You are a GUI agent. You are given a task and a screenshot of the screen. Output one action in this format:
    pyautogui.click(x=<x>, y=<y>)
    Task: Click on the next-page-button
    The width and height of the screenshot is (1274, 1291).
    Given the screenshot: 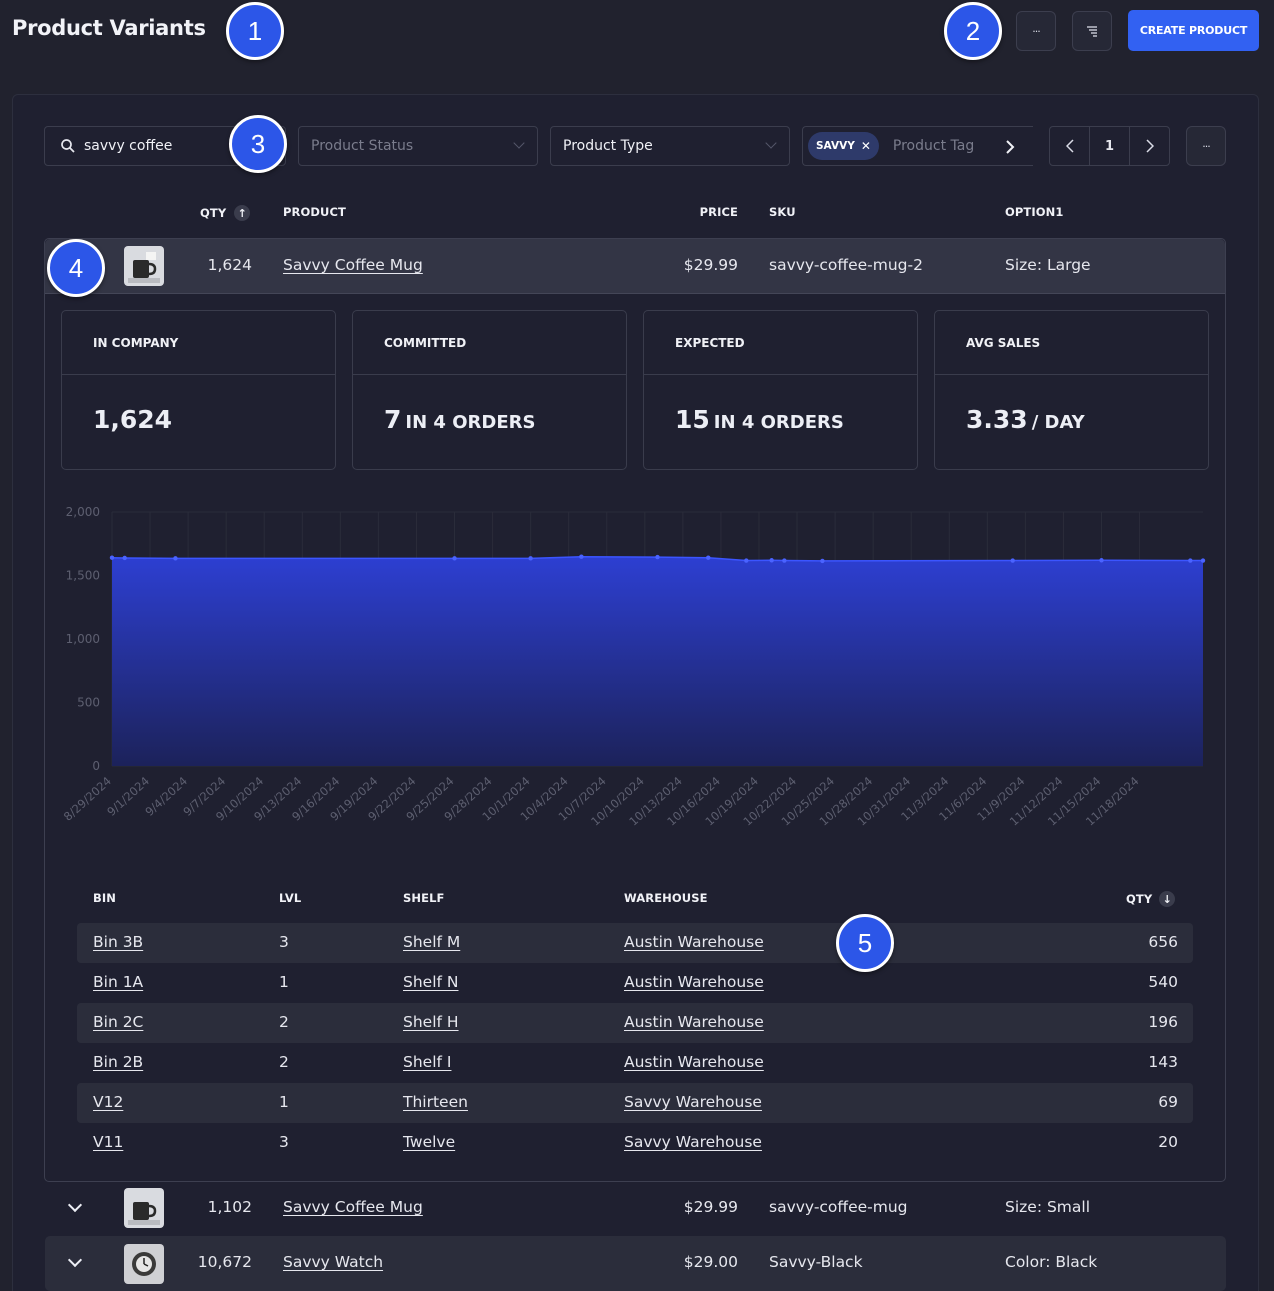 What is the action you would take?
    pyautogui.click(x=1149, y=146)
    